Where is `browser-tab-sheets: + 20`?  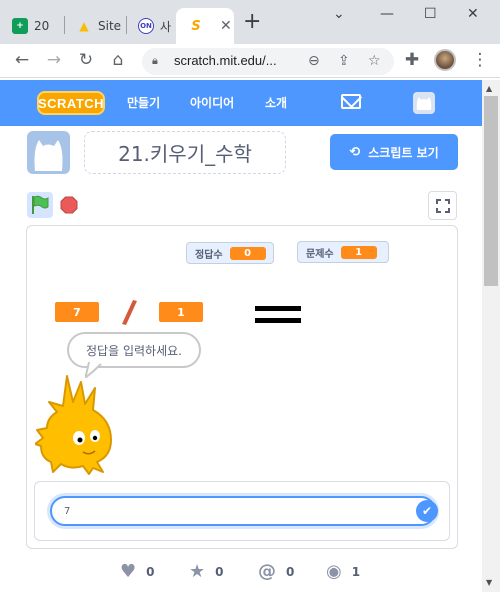
browser-tab-sheets: + 20 is located at coordinates (32, 26).